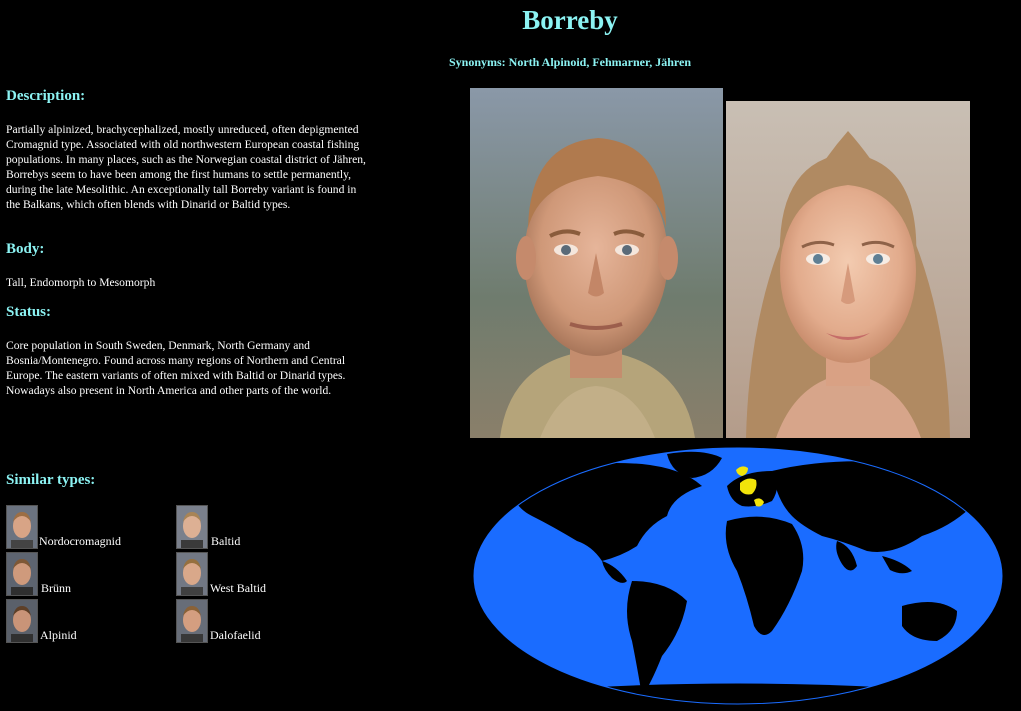 The image size is (1021, 711). I want to click on dalofaelid-thumbnail, so click(192, 621).